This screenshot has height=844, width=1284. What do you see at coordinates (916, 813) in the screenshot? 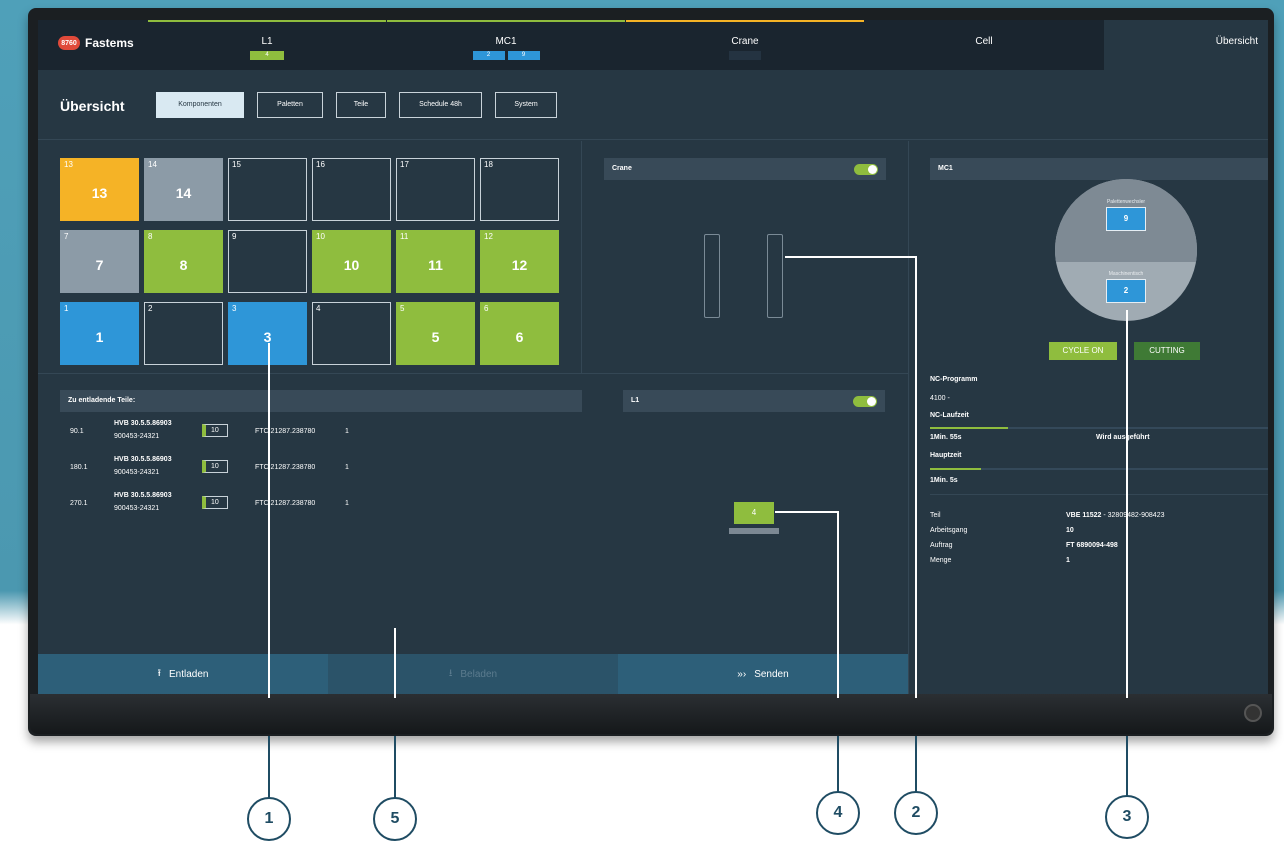
I see `callout-2: 2` at bounding box center [916, 813].